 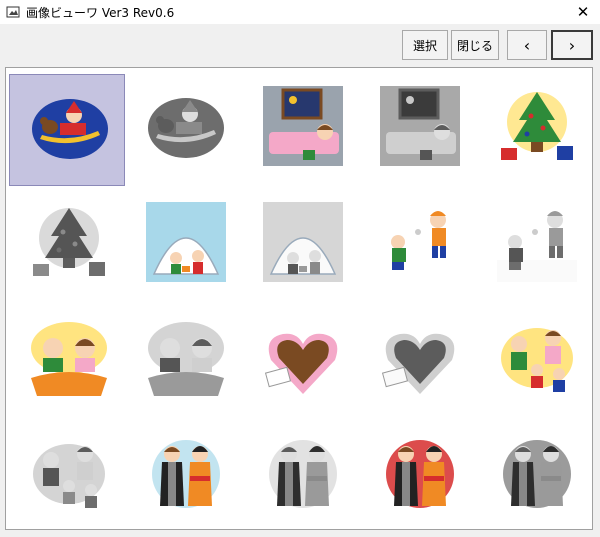 What do you see at coordinates (572, 45) in the screenshot?
I see `next-button: ›` at bounding box center [572, 45].